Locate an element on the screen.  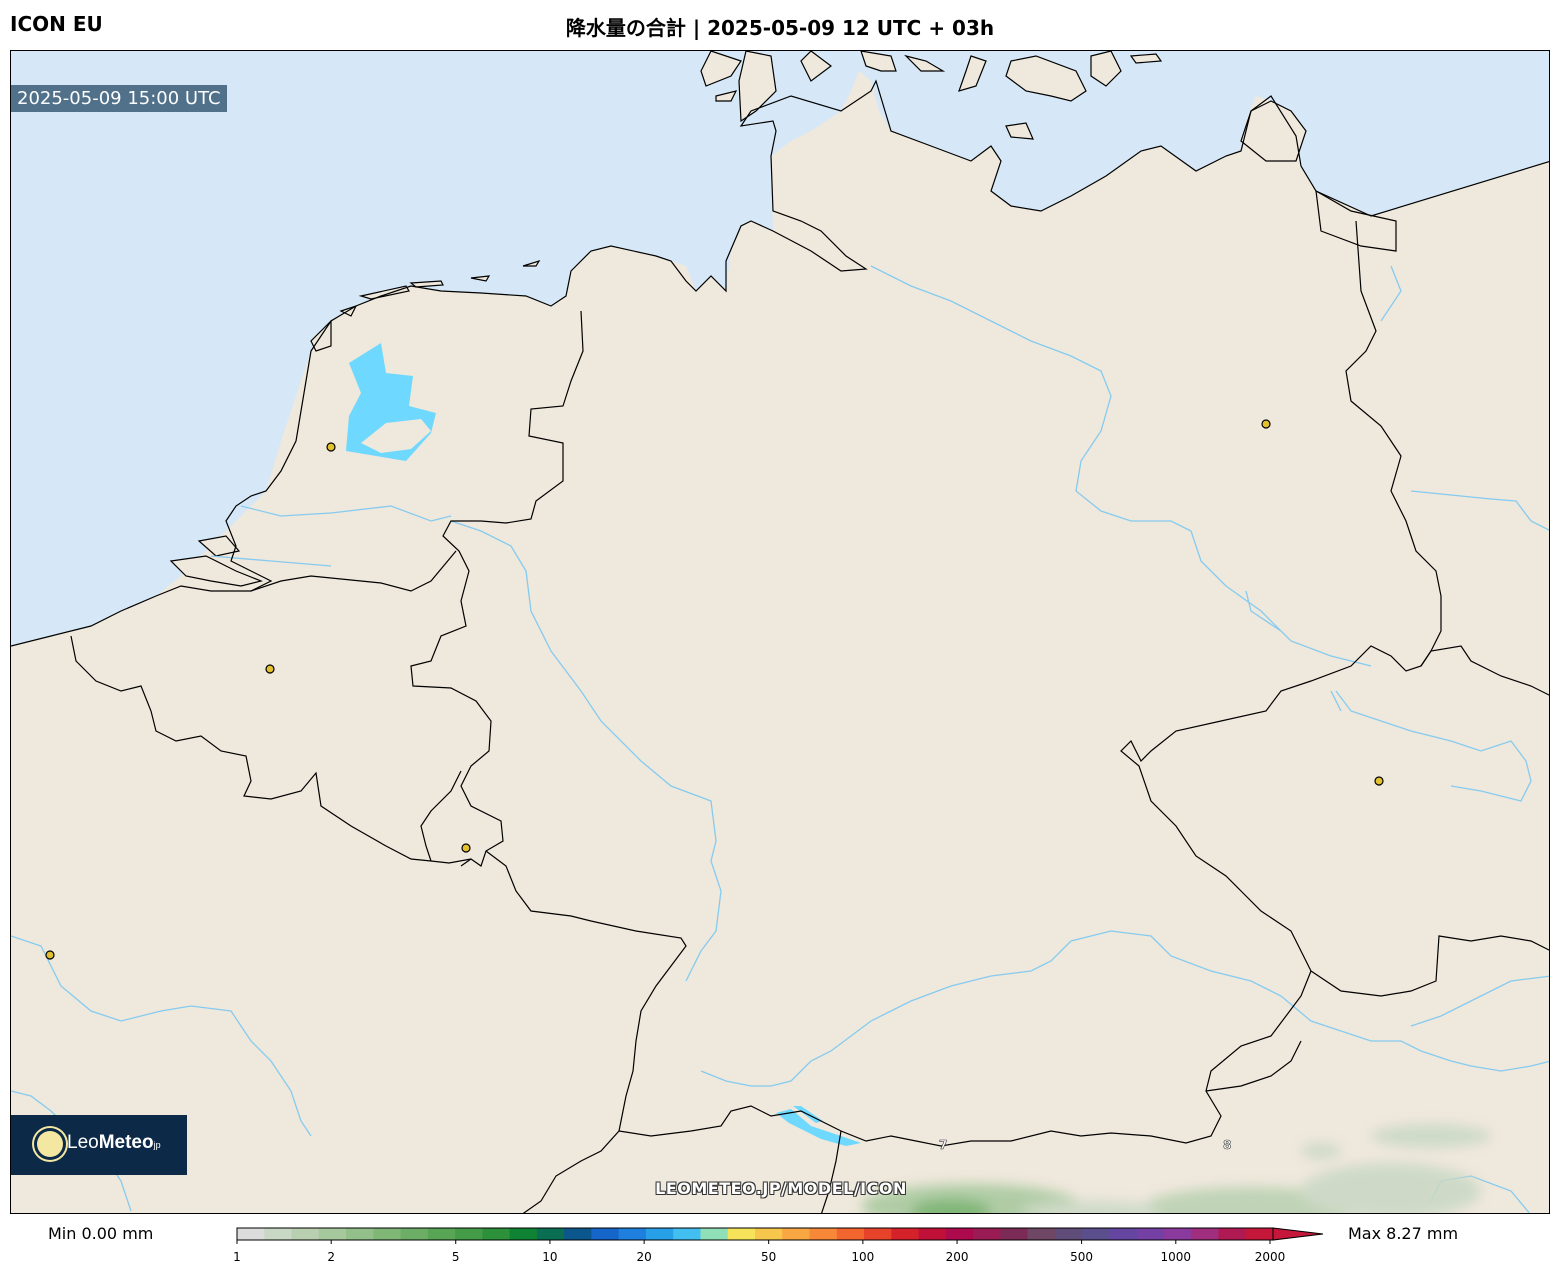
colorbar-cells is located at coordinates (755, 1234).